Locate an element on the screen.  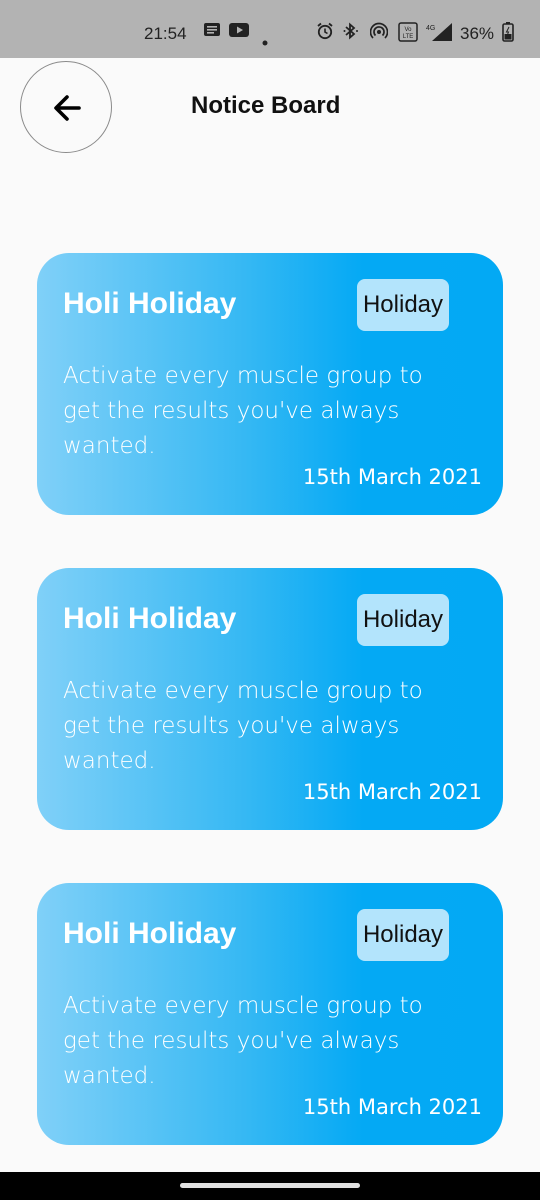
message-icon is located at coordinates (212, 32).